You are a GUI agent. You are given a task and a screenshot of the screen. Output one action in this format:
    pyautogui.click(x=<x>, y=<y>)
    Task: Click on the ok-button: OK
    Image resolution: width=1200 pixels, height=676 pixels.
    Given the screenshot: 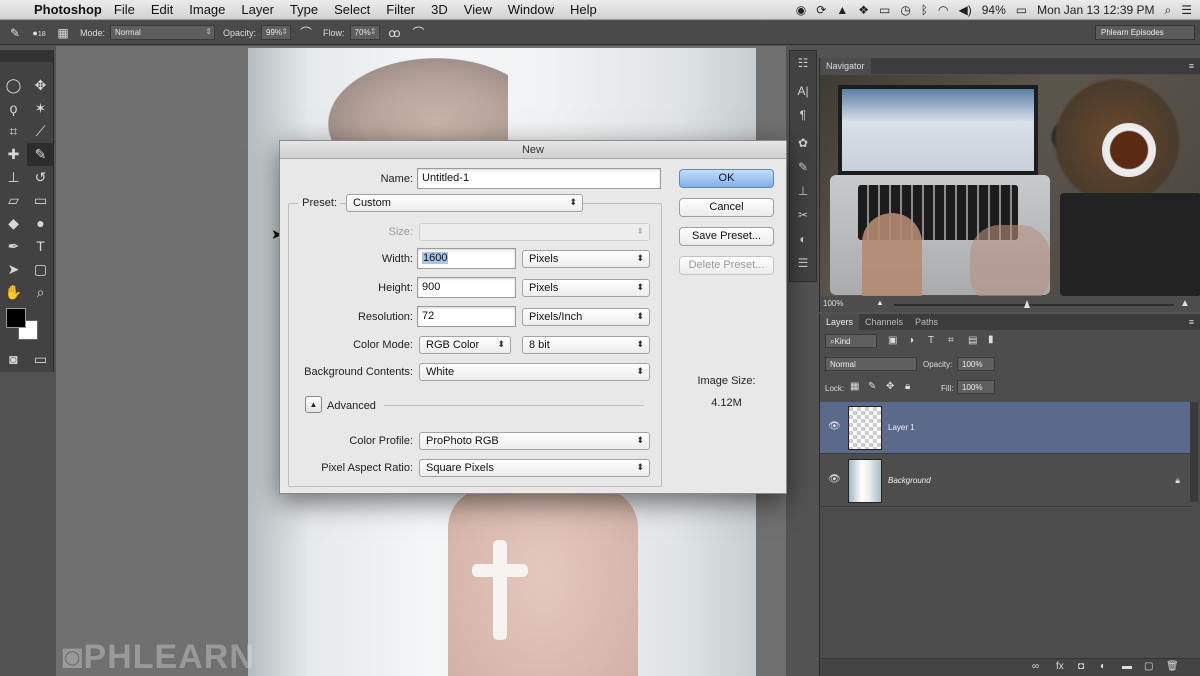 What is the action you would take?
    pyautogui.click(x=726, y=178)
    